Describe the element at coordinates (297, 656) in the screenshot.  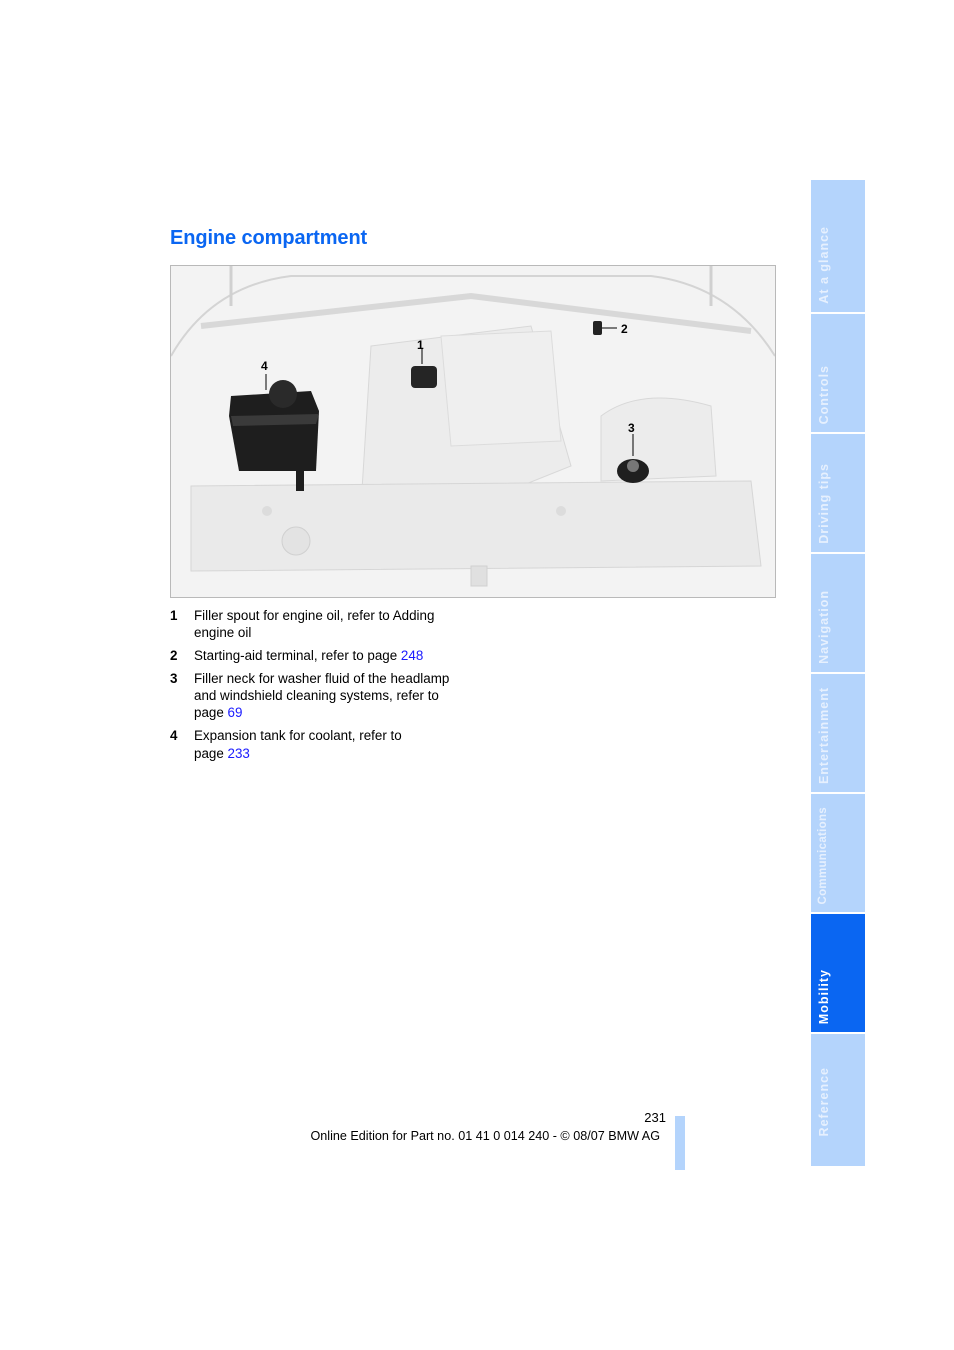
I see `legend-text: Starting-aid terminal, refer to page` at that location.